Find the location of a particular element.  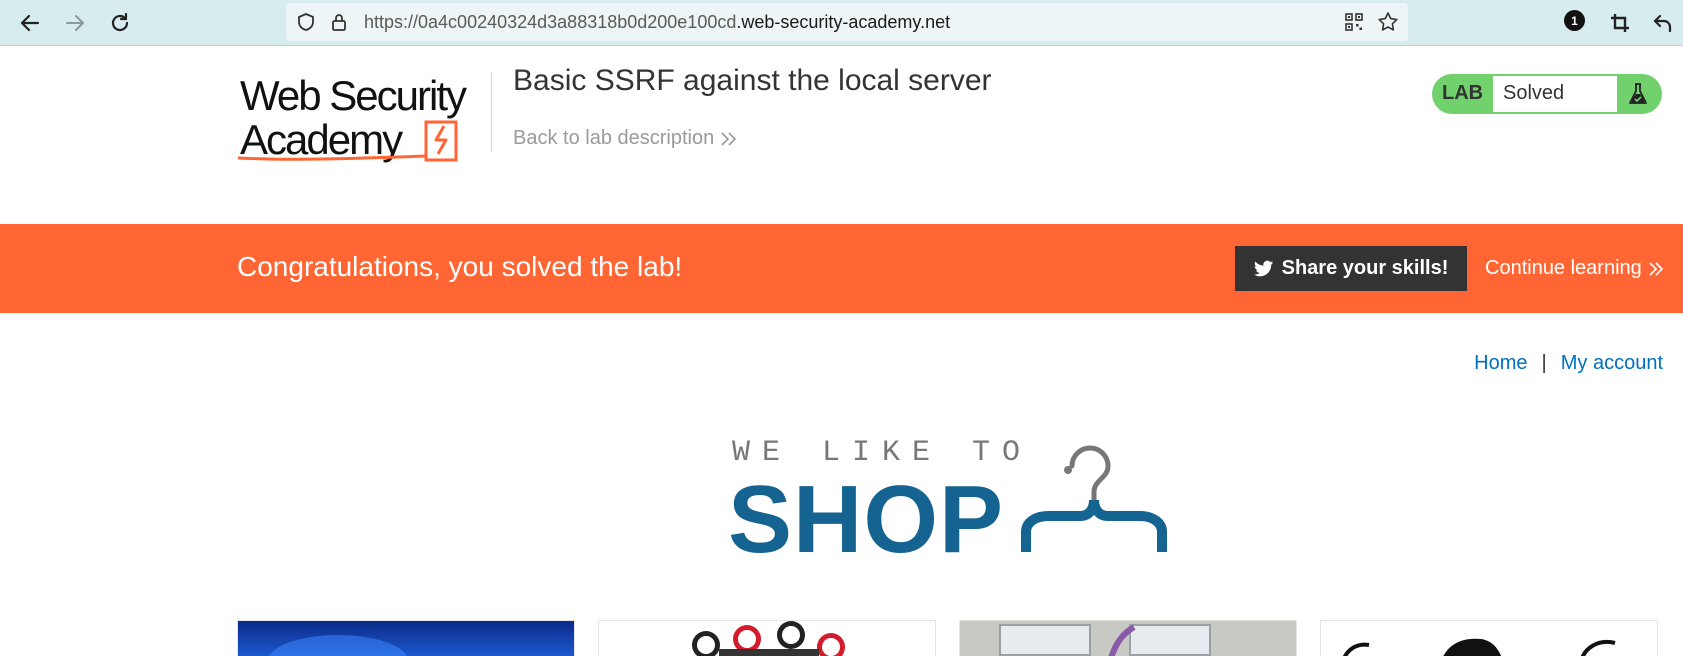

lab-tag: LAB is located at coordinates (1463, 93).